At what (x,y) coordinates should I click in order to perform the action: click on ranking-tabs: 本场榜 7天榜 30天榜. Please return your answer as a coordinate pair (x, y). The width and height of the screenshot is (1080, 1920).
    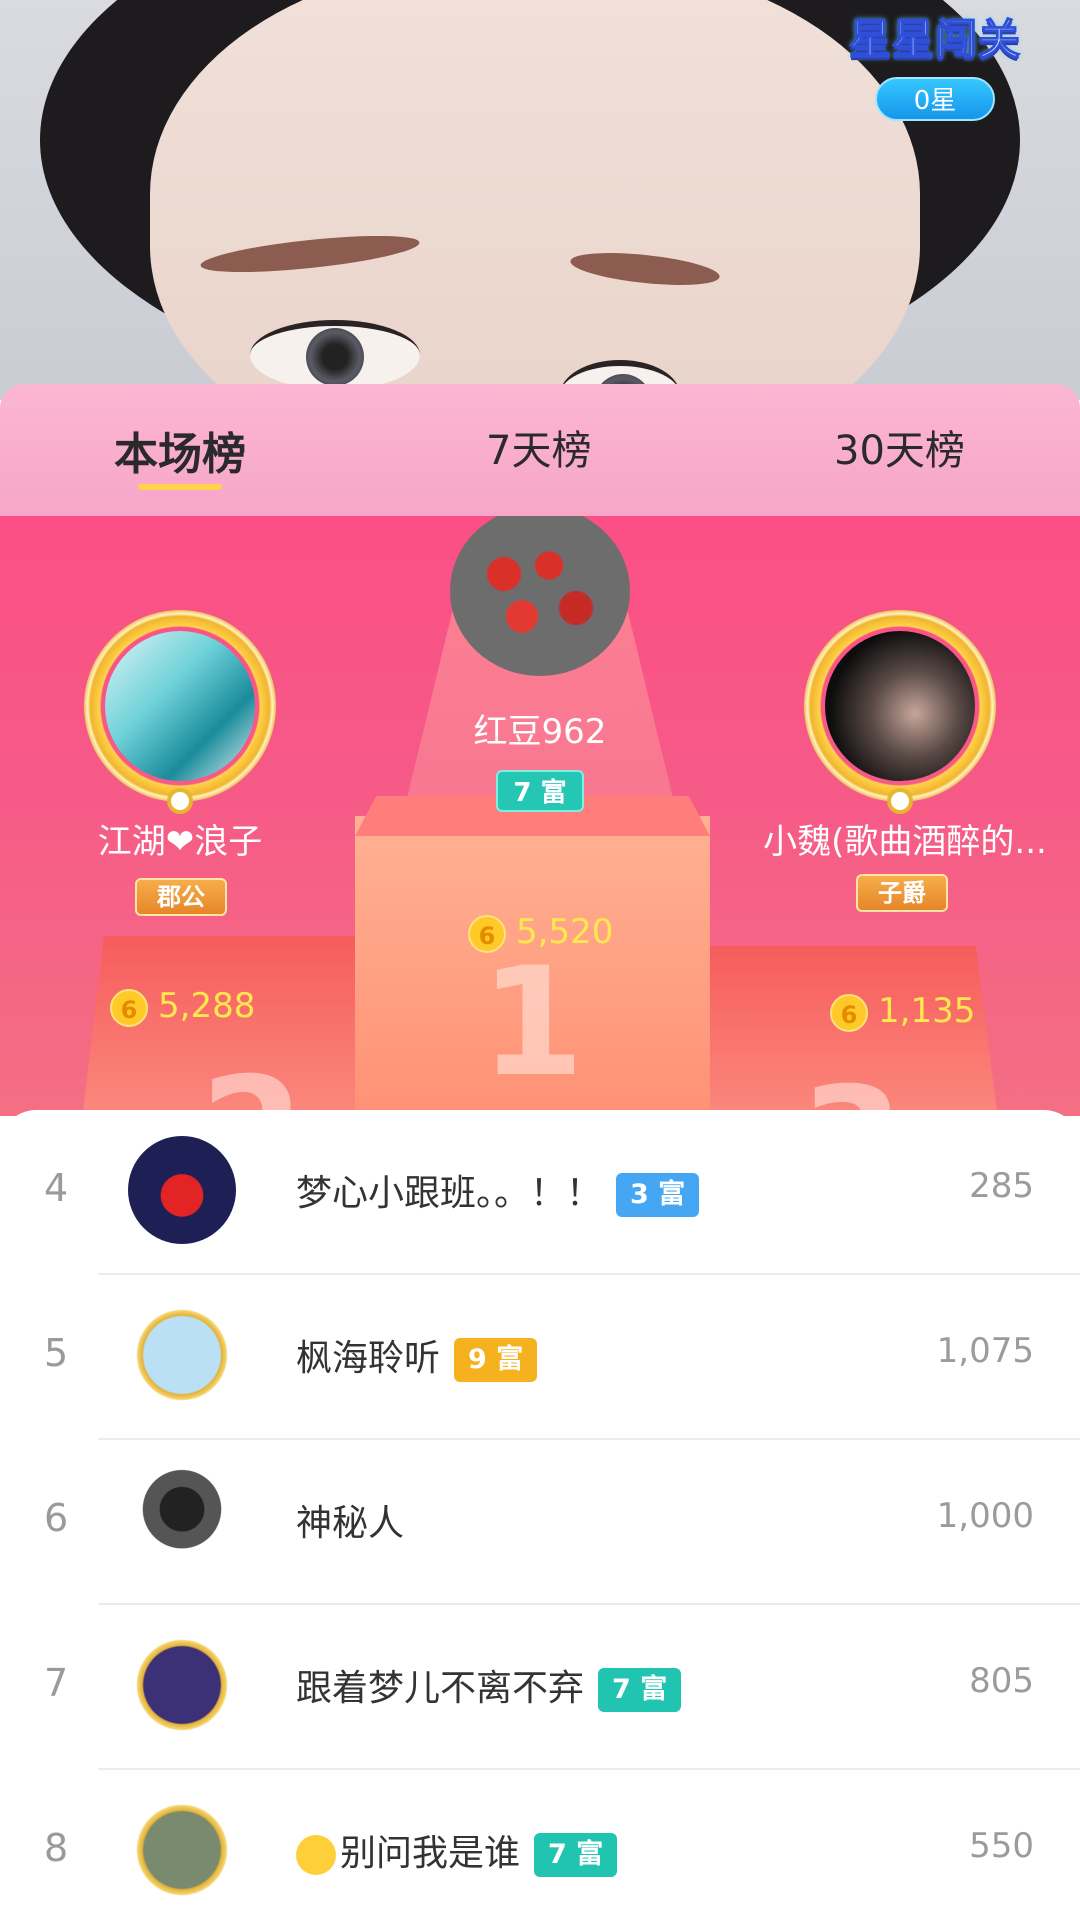
    Looking at the image, I should click on (540, 450).